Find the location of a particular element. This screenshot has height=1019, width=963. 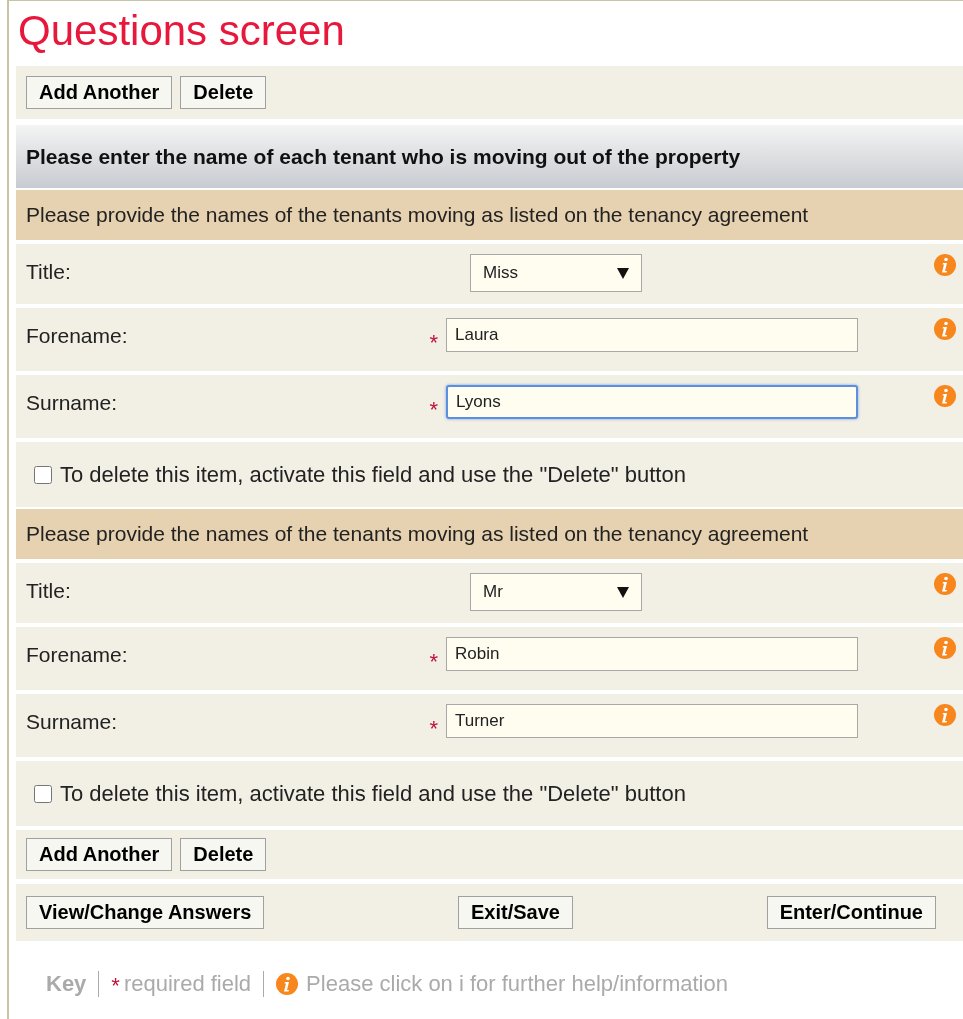

key-label: Key is located at coordinates (66, 984).